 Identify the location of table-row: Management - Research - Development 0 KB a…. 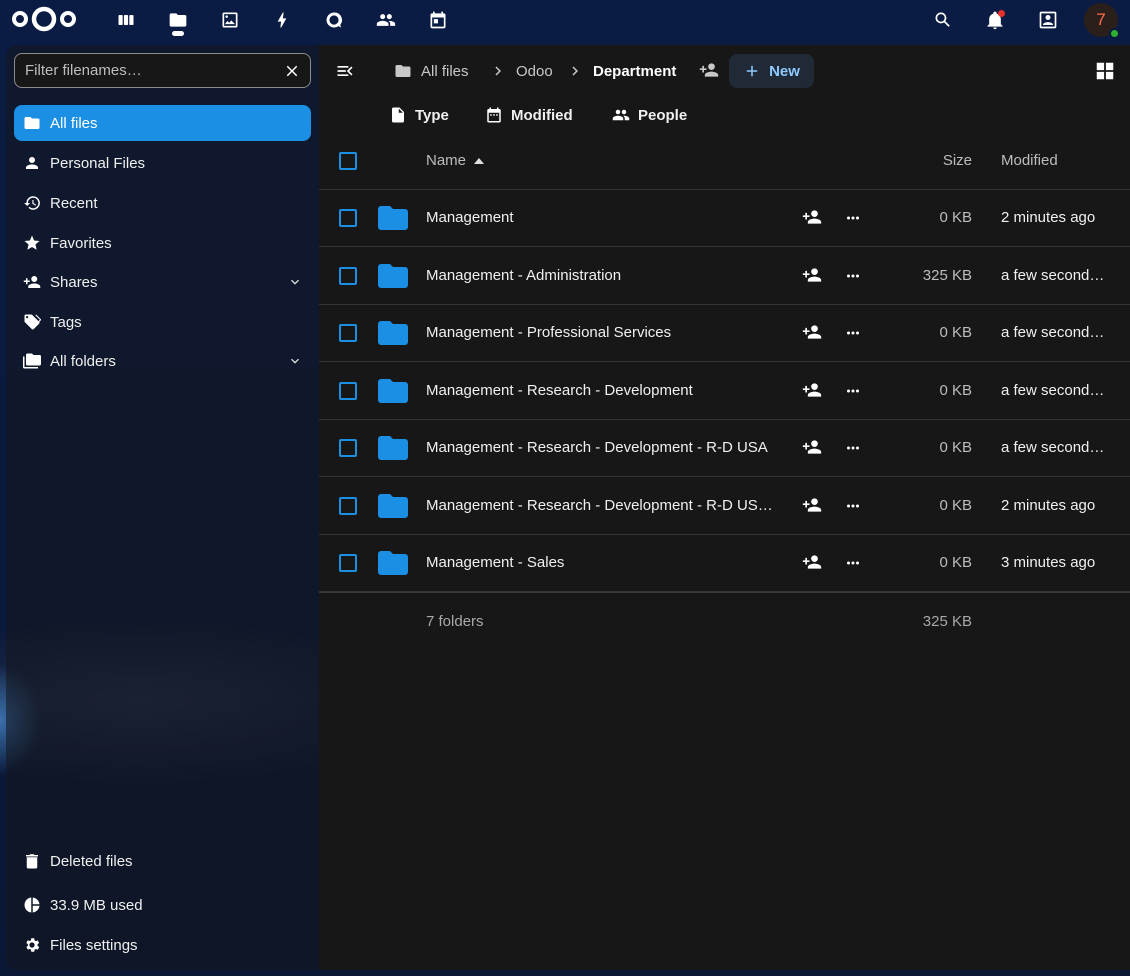
(724, 391).